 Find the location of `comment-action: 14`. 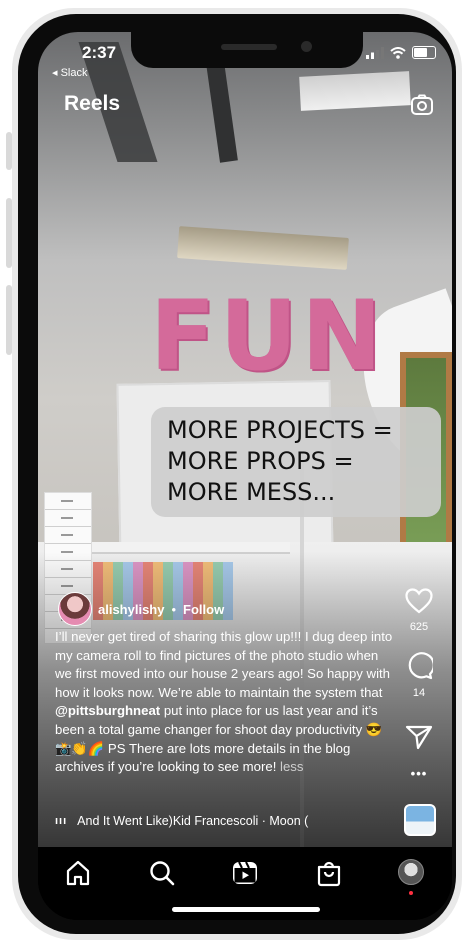

comment-action: 14 is located at coordinates (419, 675).